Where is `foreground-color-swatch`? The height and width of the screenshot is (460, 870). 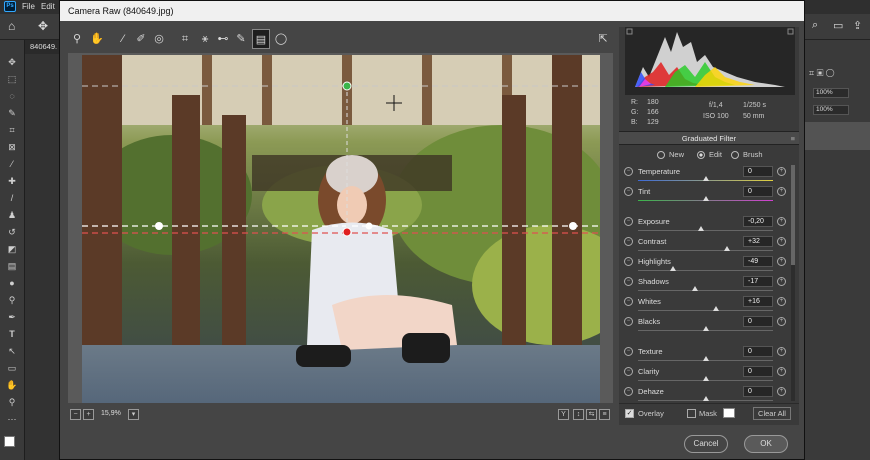
foreground-color-swatch is located at coordinates (9, 441).